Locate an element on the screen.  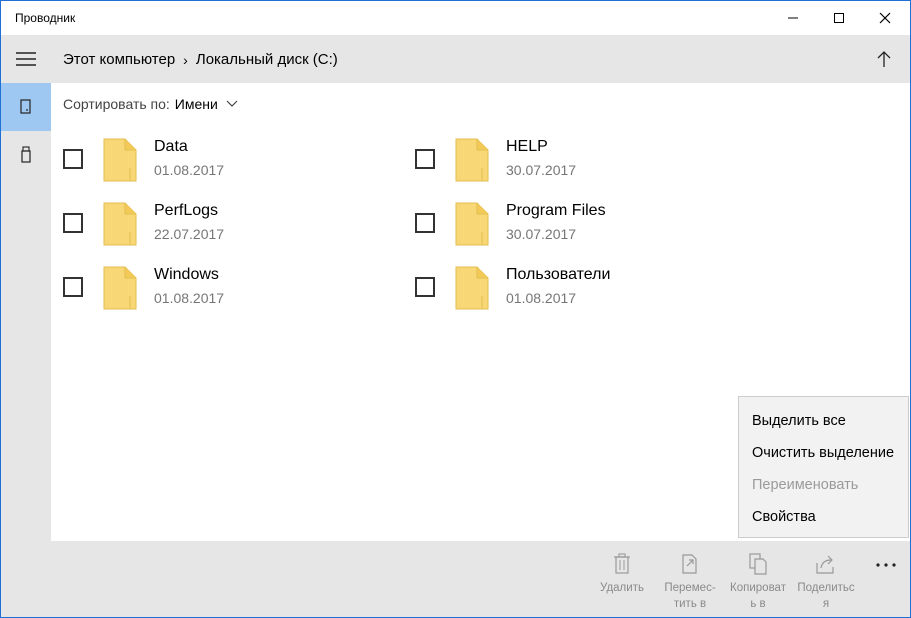
file-name: PerfLogs is located at coordinates (186, 210).